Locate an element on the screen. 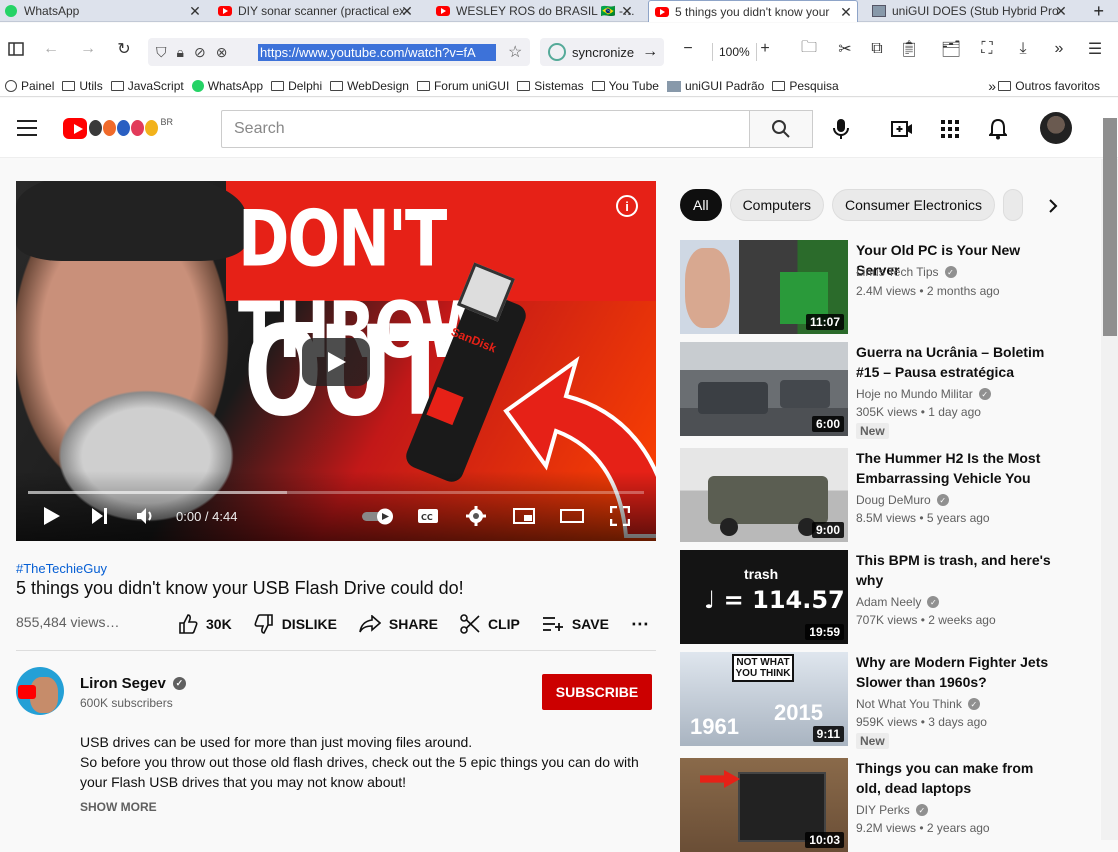 Image resolution: width=1118 pixels, height=852 pixels. large-play-button is located at coordinates (336, 362).